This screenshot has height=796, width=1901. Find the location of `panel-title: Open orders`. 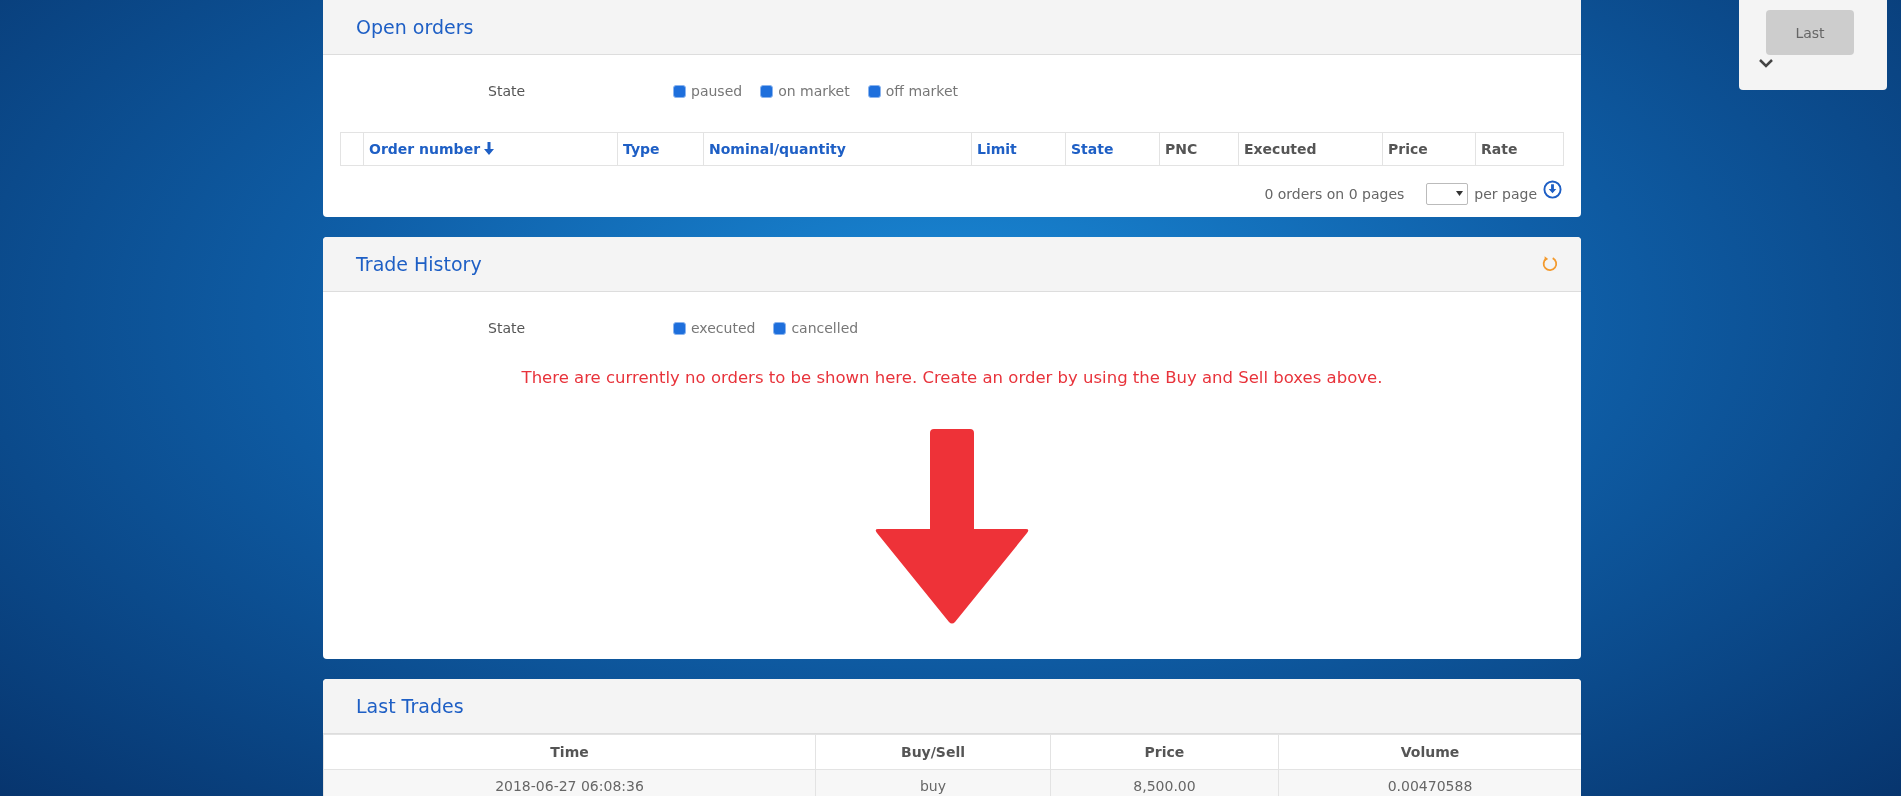

panel-title: Open orders is located at coordinates (415, 27).